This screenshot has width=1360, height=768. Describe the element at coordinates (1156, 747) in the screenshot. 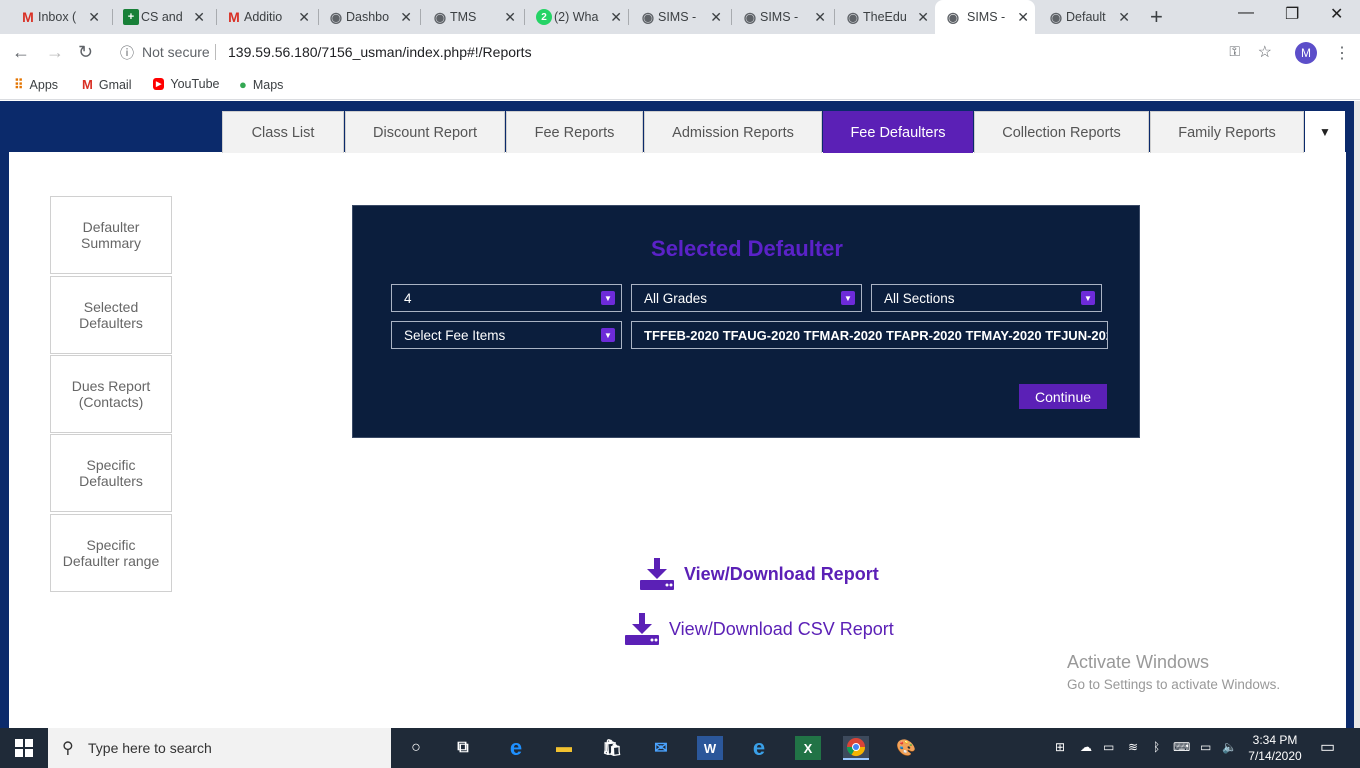

I see `bluetooth-tray-icon: ᛒ` at that location.